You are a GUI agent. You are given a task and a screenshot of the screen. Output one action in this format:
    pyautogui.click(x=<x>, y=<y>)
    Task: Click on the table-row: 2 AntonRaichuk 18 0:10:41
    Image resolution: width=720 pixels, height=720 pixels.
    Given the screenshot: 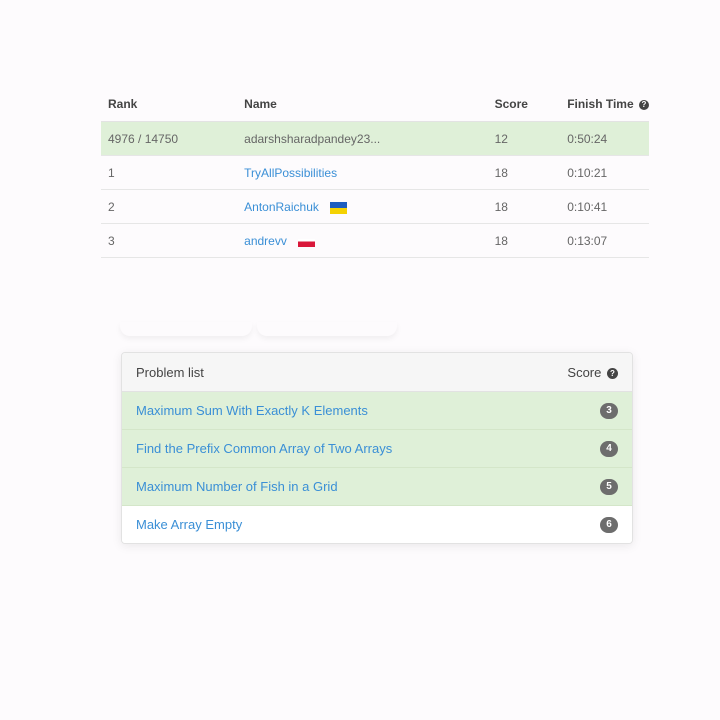 What is the action you would take?
    pyautogui.click(x=375, y=206)
    